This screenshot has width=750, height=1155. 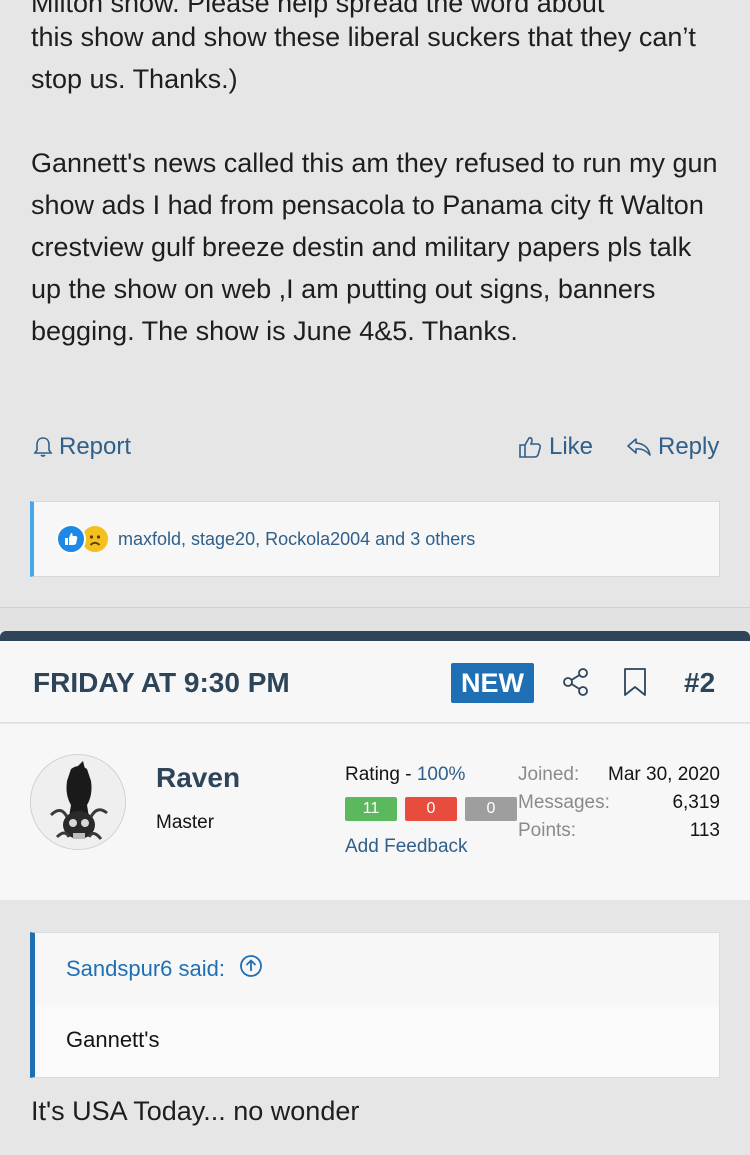 What do you see at coordinates (492, 683) in the screenshot?
I see `new-badge: NEW` at bounding box center [492, 683].